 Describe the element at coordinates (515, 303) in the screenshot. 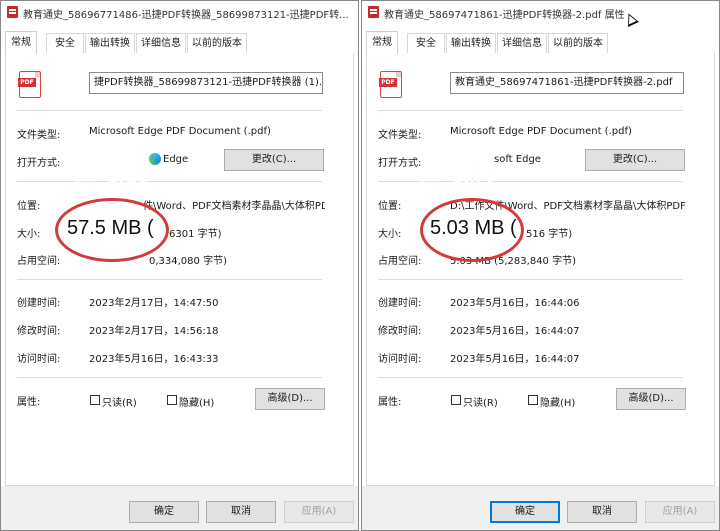

I see `created-value: 2023年5月16日，16:44:06` at that location.